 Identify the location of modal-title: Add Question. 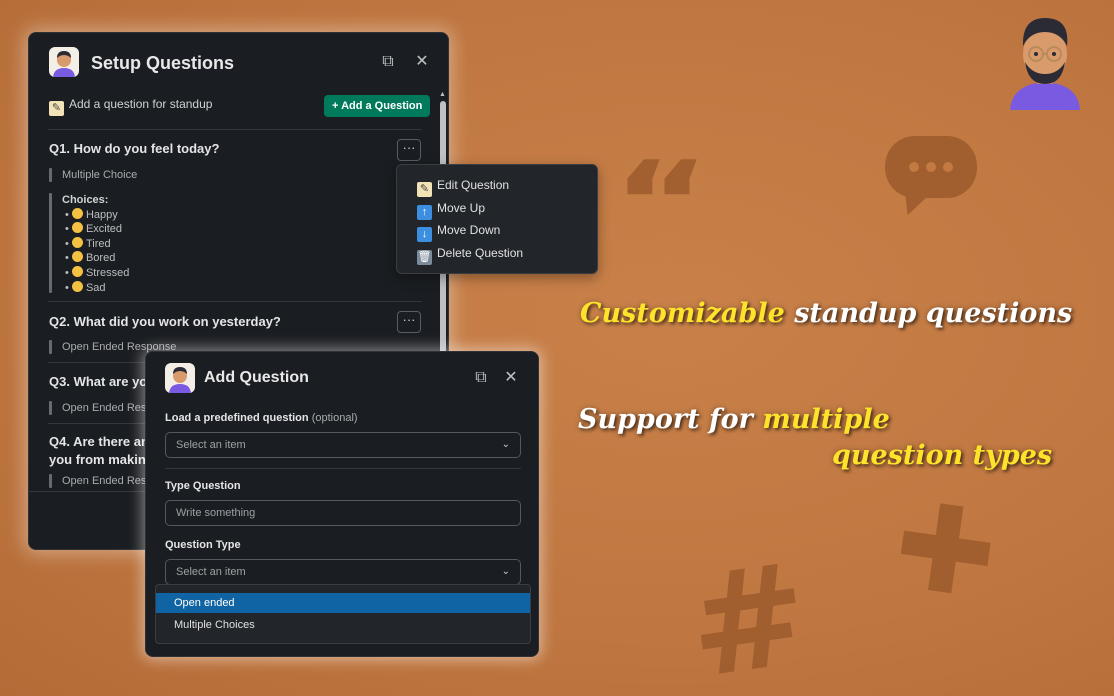
(256, 377).